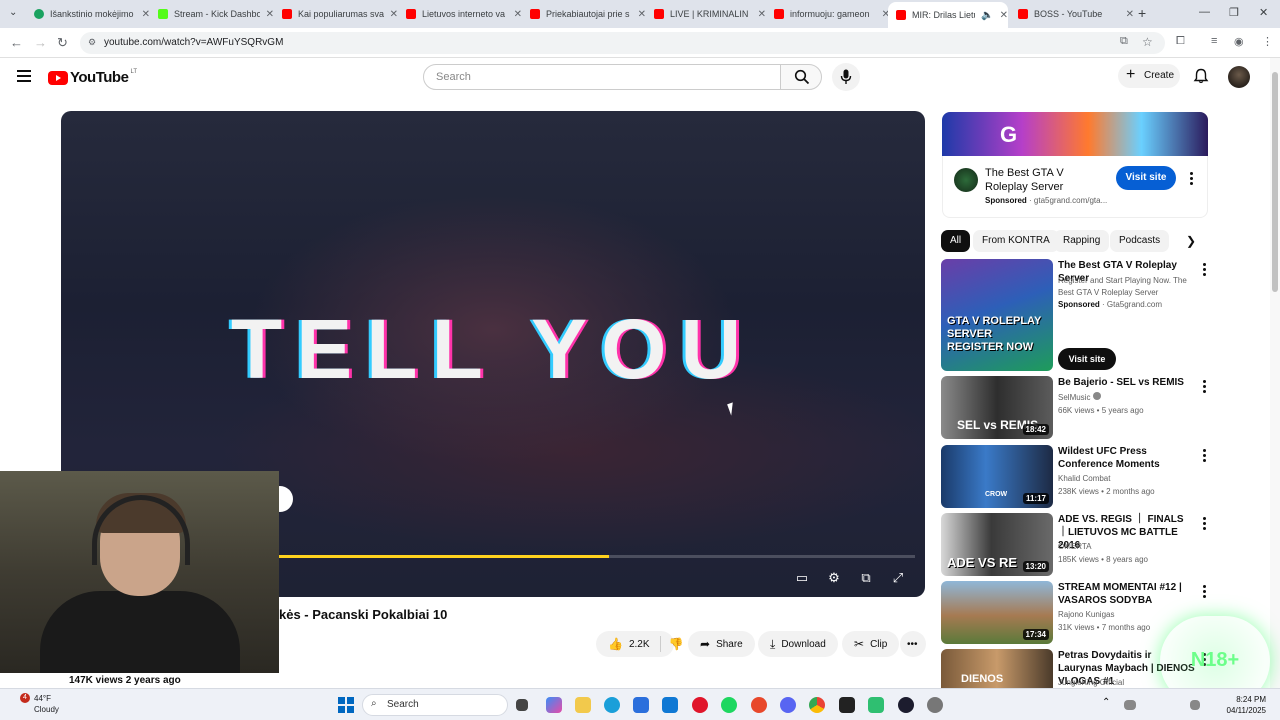  I want to click on share-button: ➦ Share, so click(721, 644).